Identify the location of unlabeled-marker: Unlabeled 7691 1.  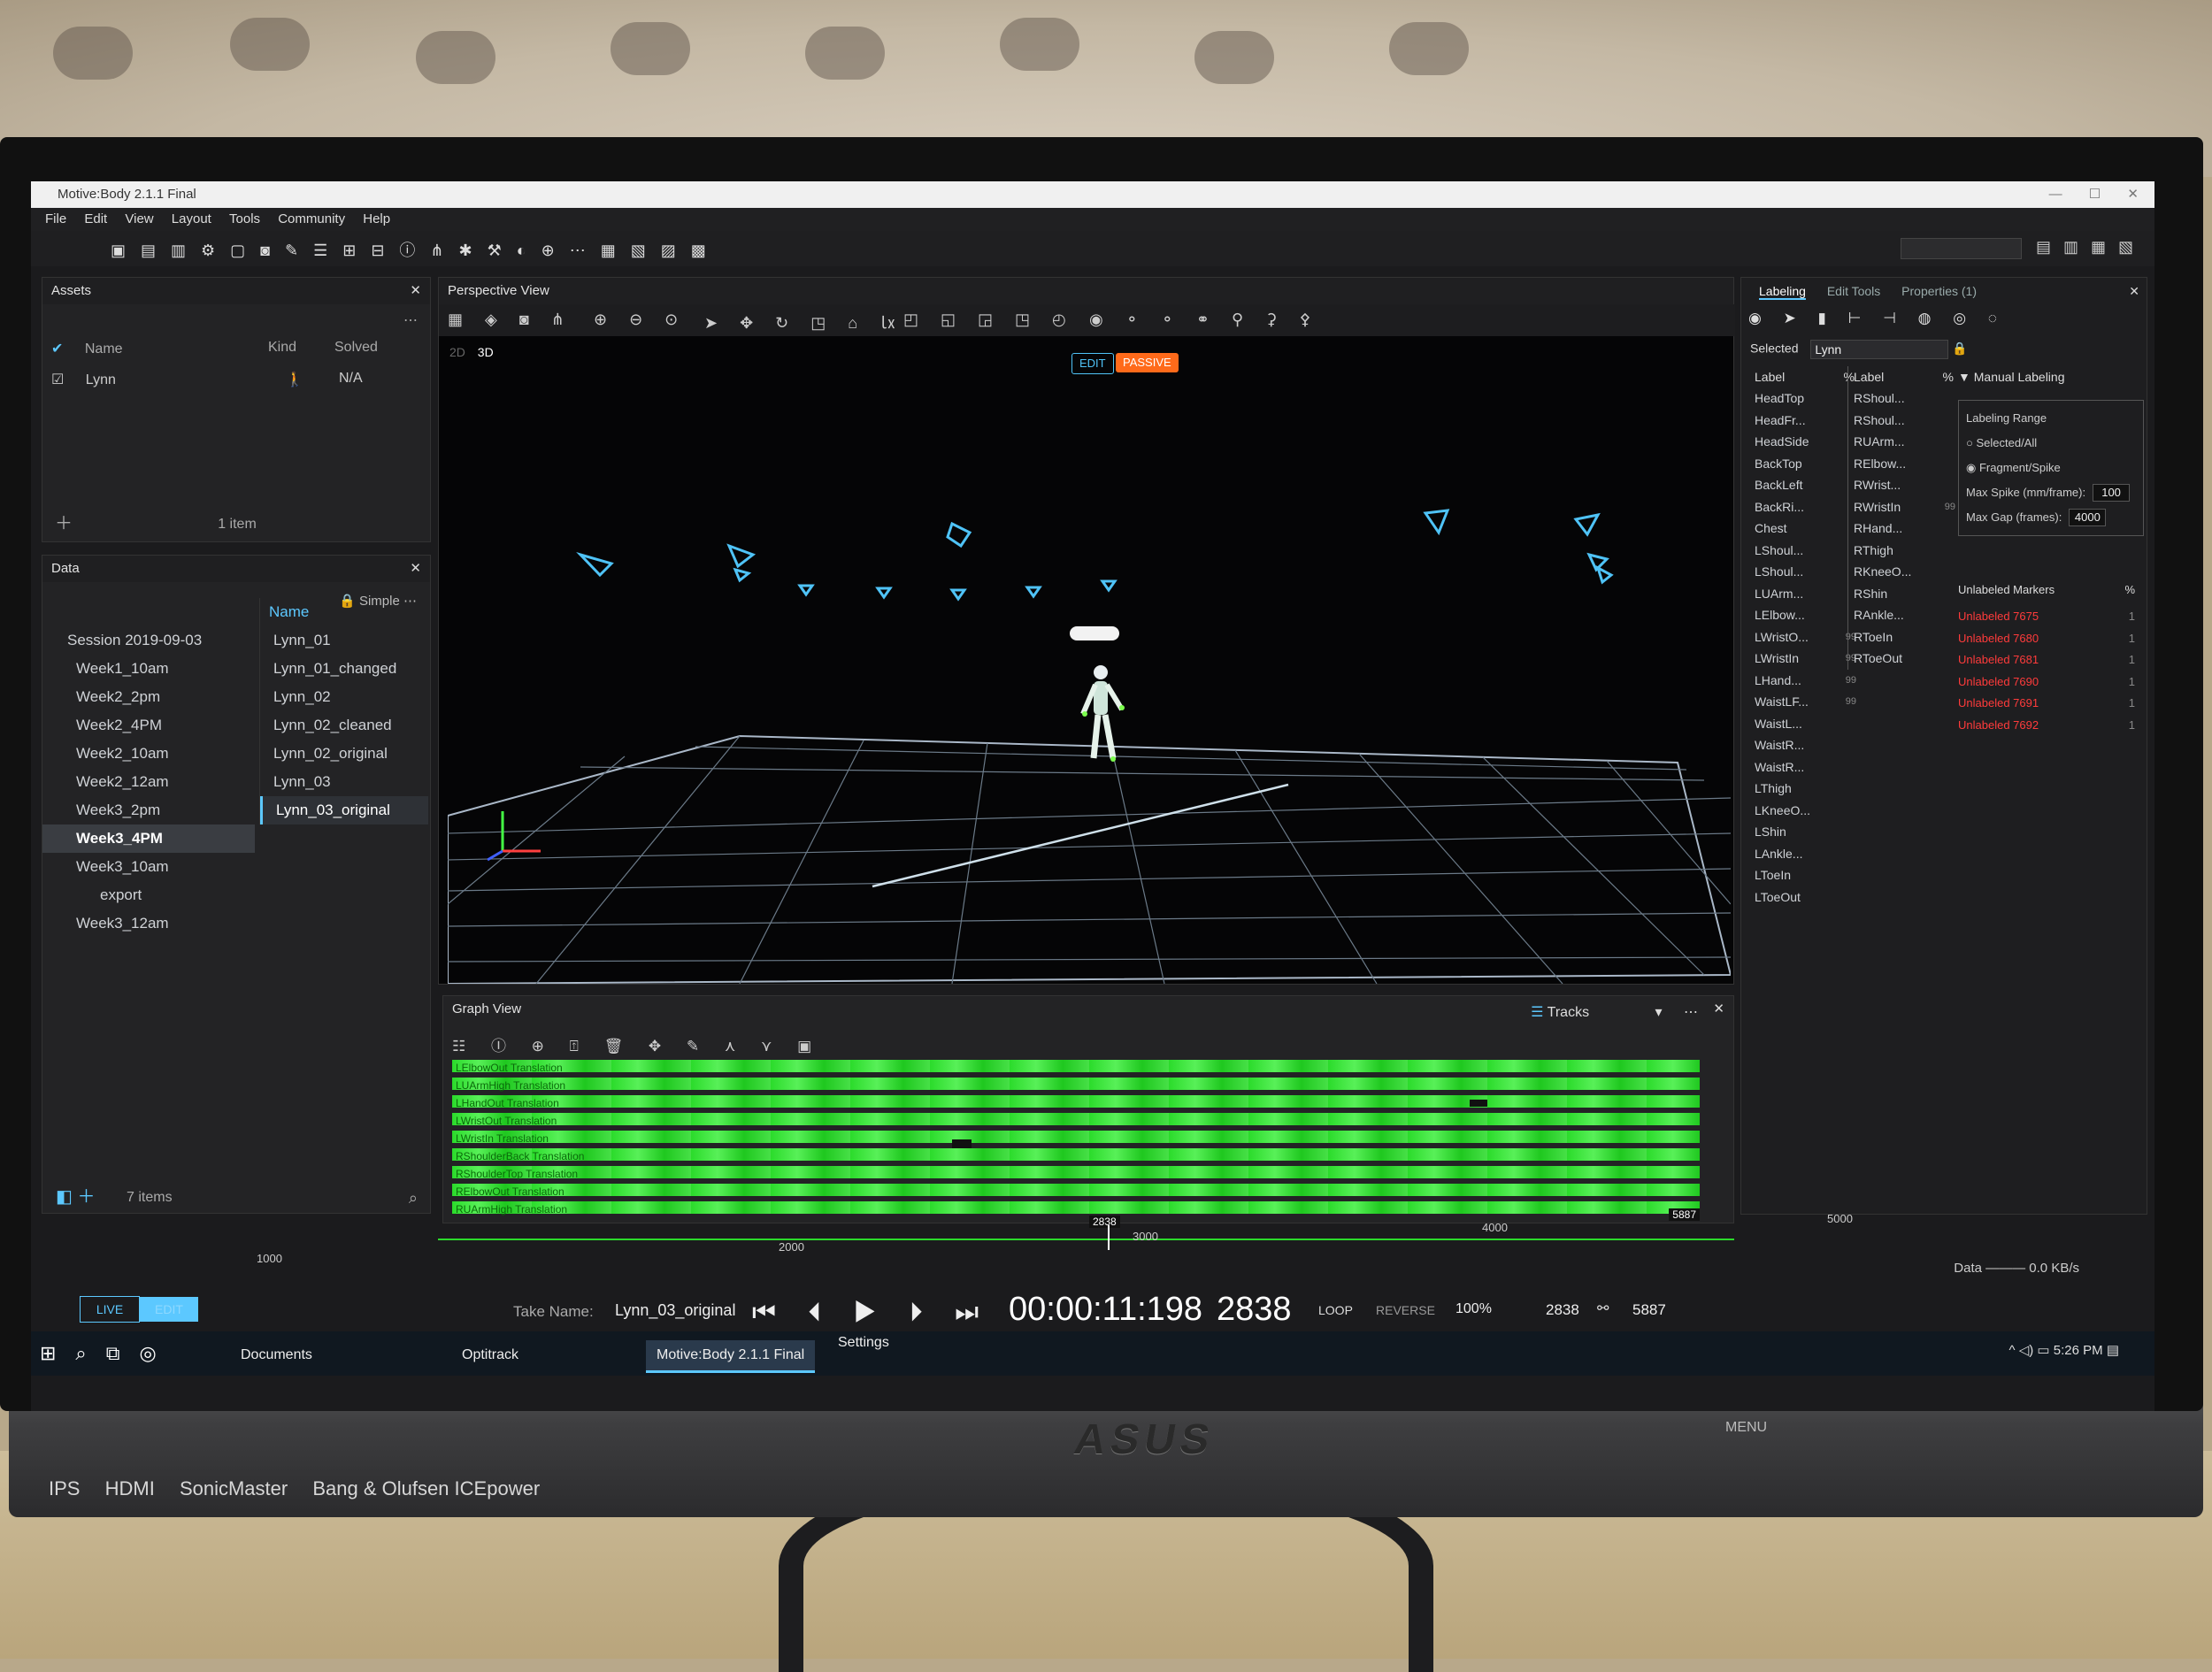
(2051, 704).